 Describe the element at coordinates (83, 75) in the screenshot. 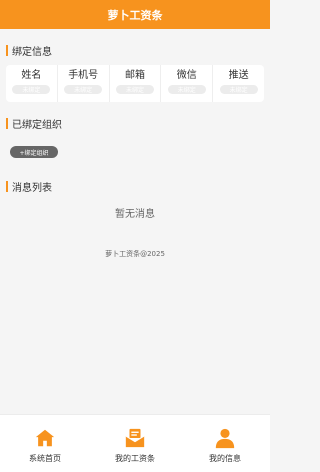

I see `binding-item-label: 手机号` at that location.